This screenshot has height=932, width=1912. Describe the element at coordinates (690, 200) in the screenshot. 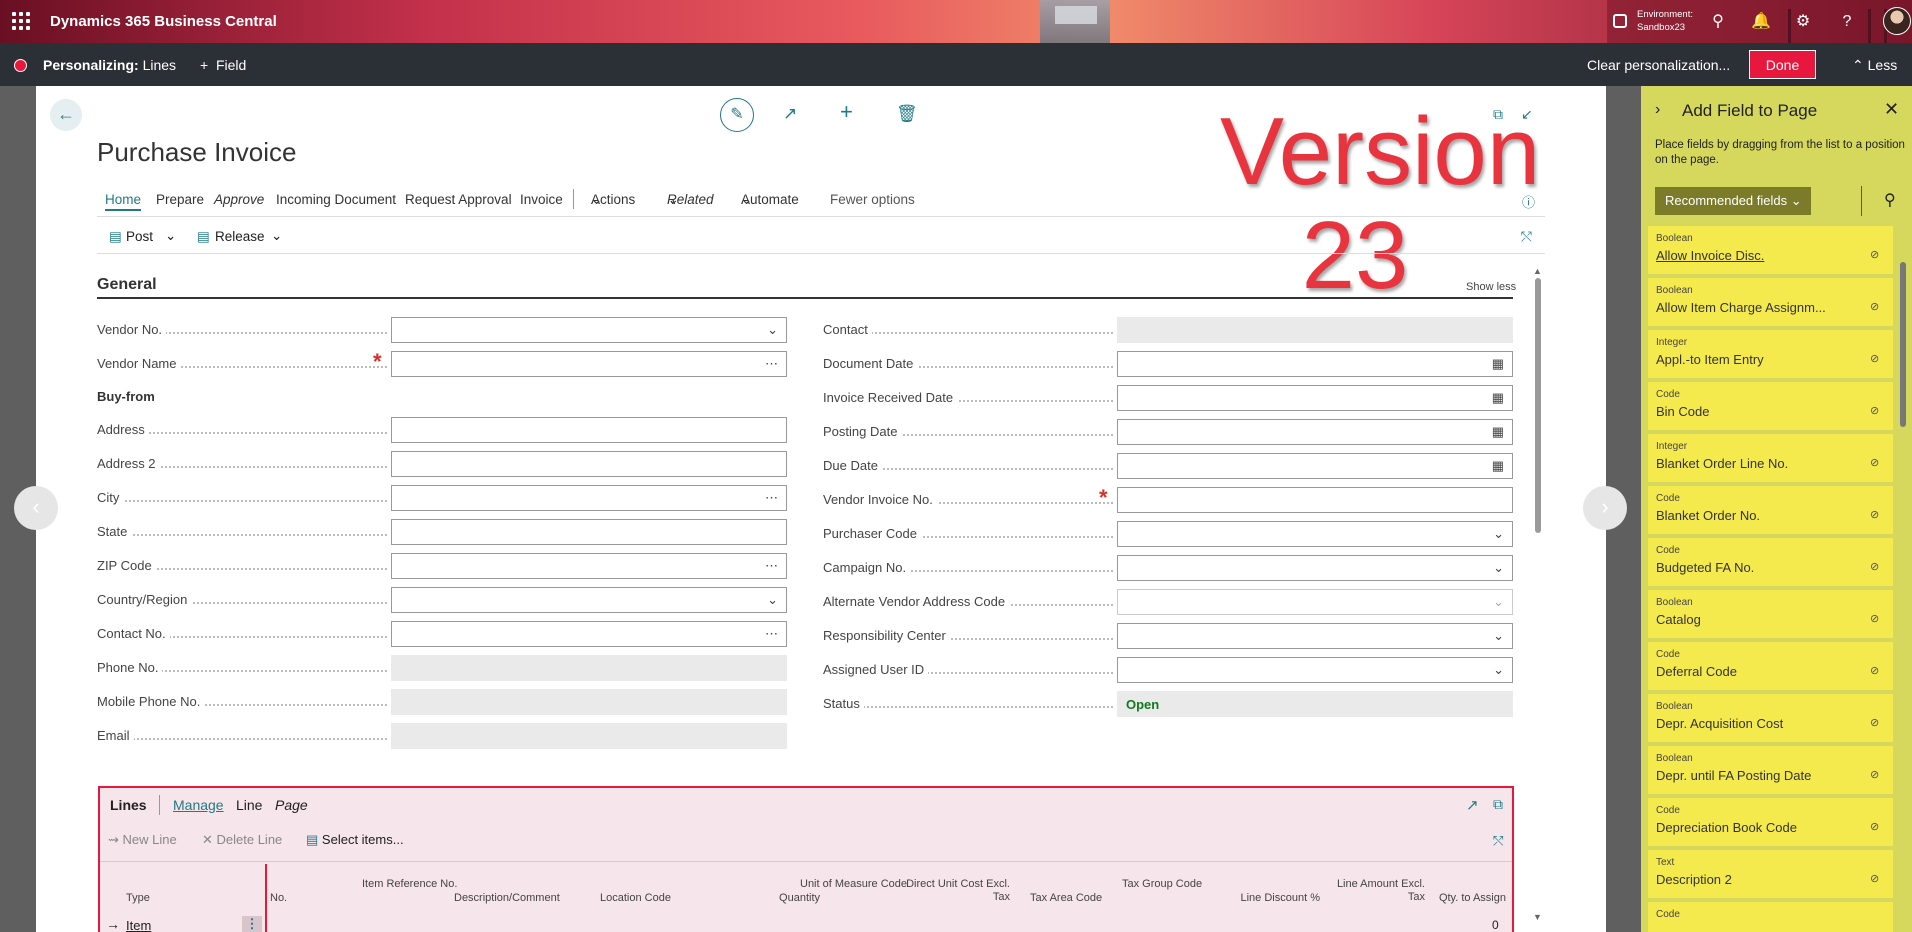

I see `tab-related: Related ⌄` at that location.